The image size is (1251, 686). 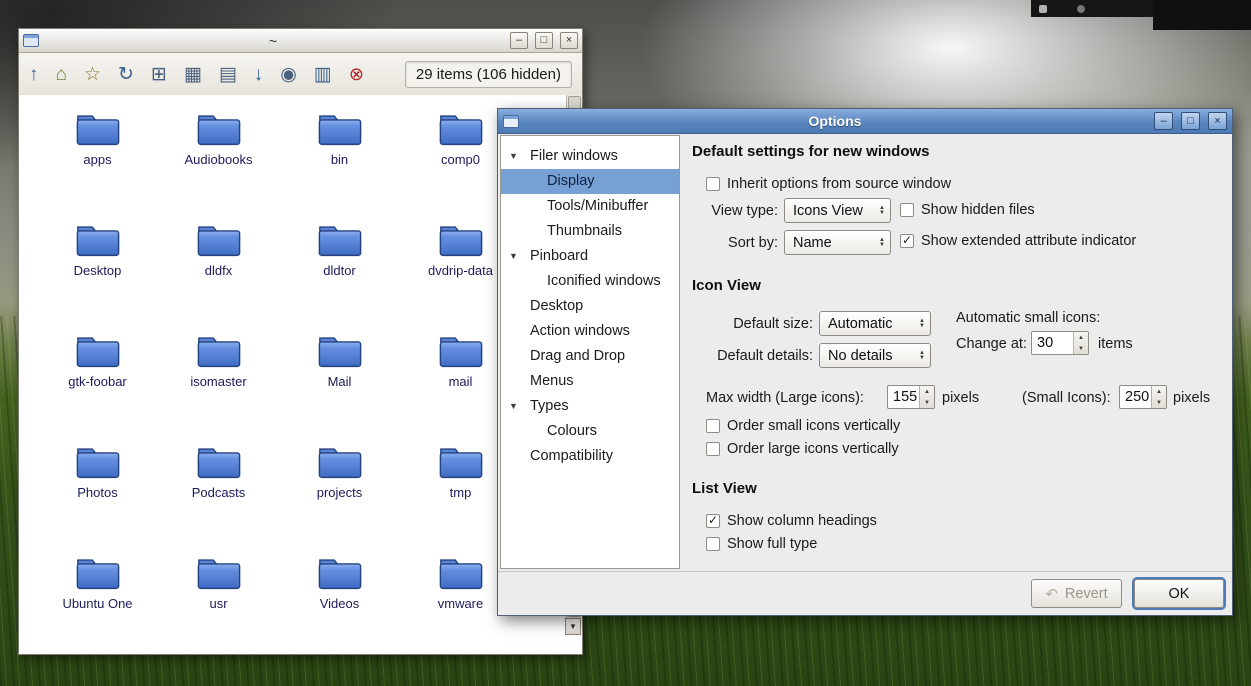 I want to click on tree-item-menus: Menus, so click(x=590, y=381).